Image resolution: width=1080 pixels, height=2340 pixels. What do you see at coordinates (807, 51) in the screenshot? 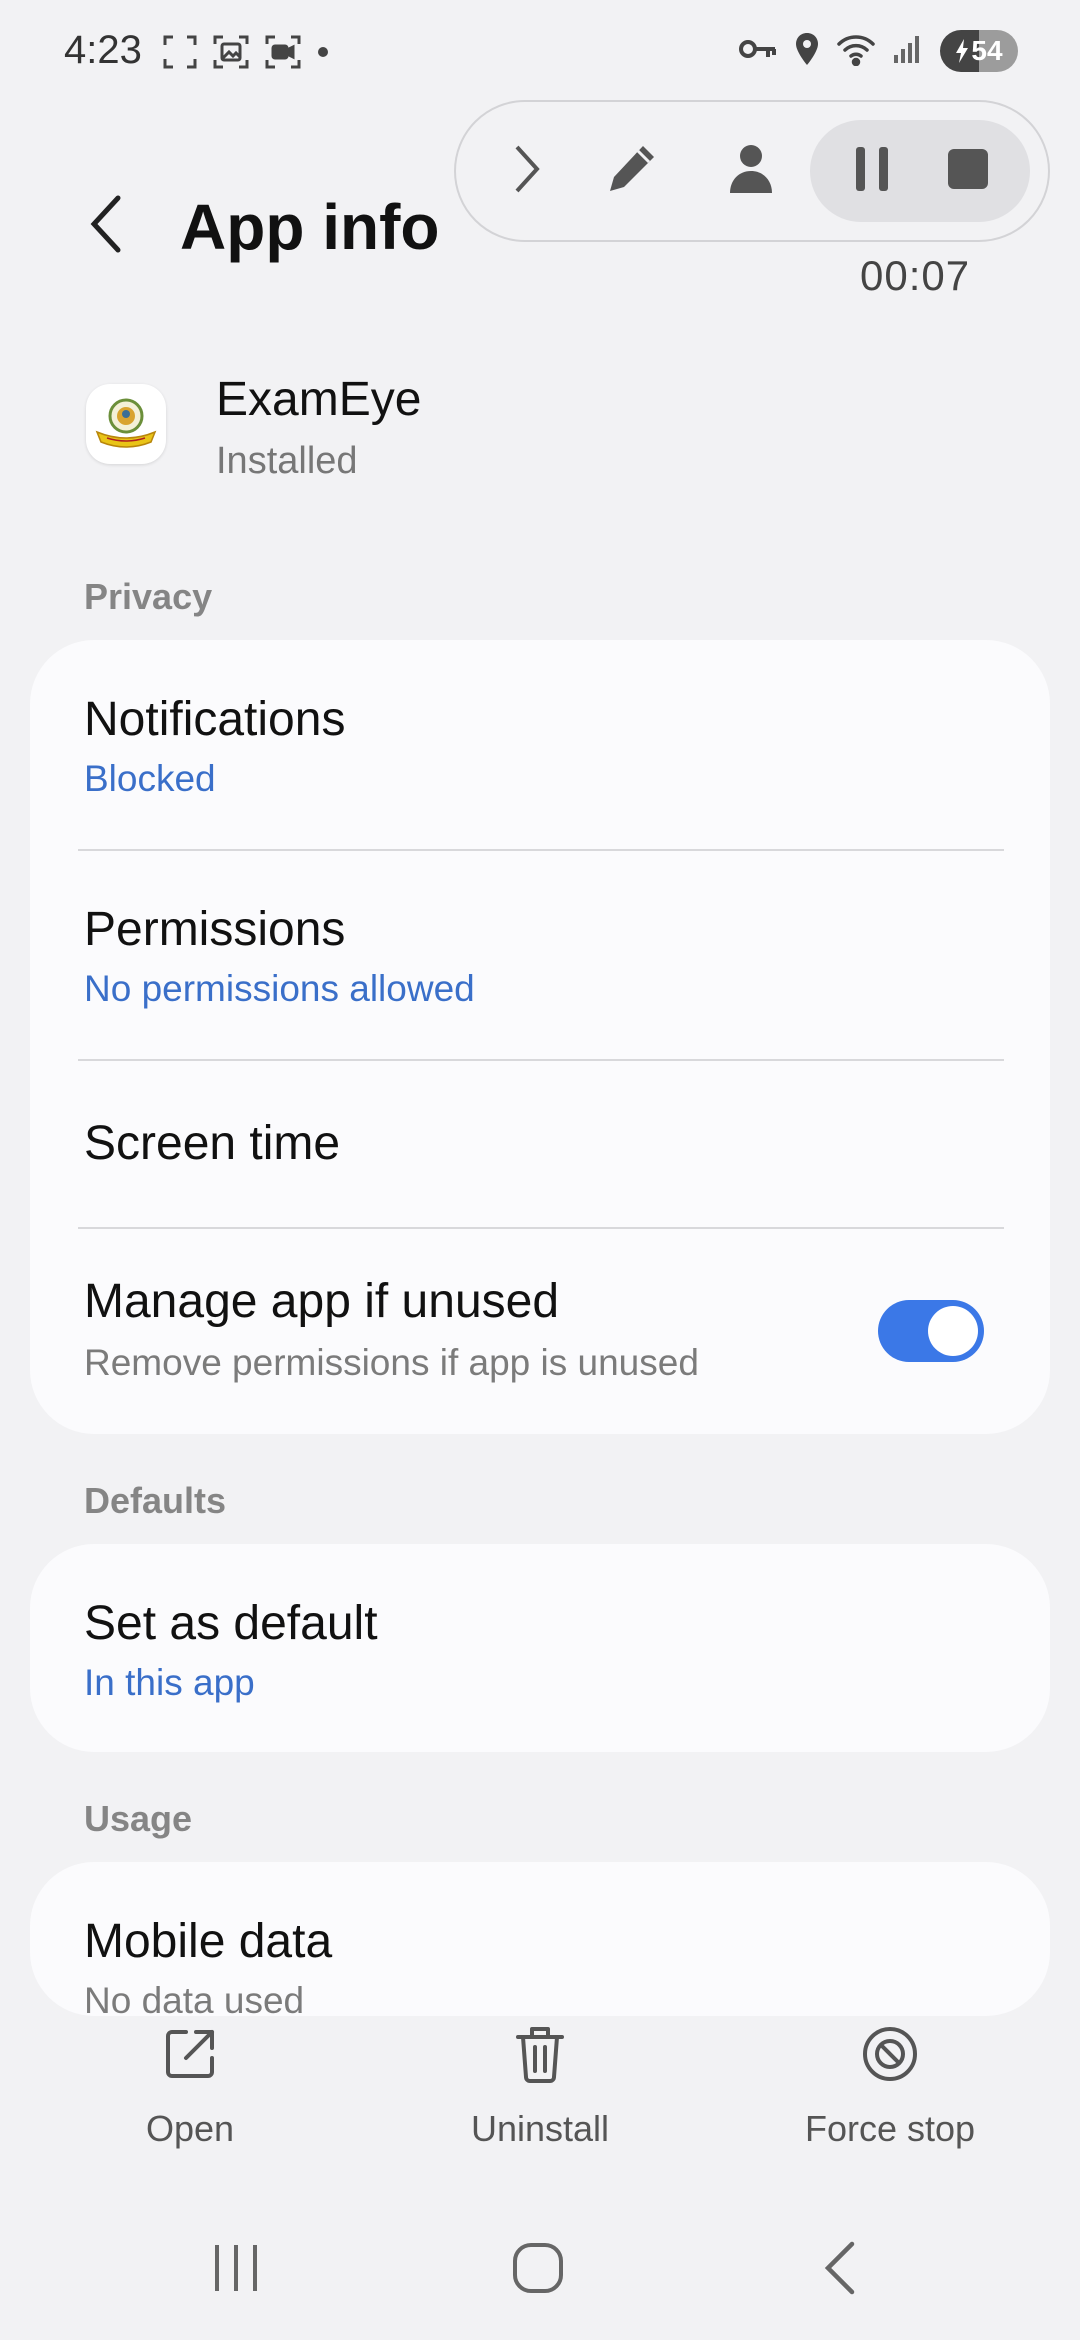
I see `location-icon` at bounding box center [807, 51].